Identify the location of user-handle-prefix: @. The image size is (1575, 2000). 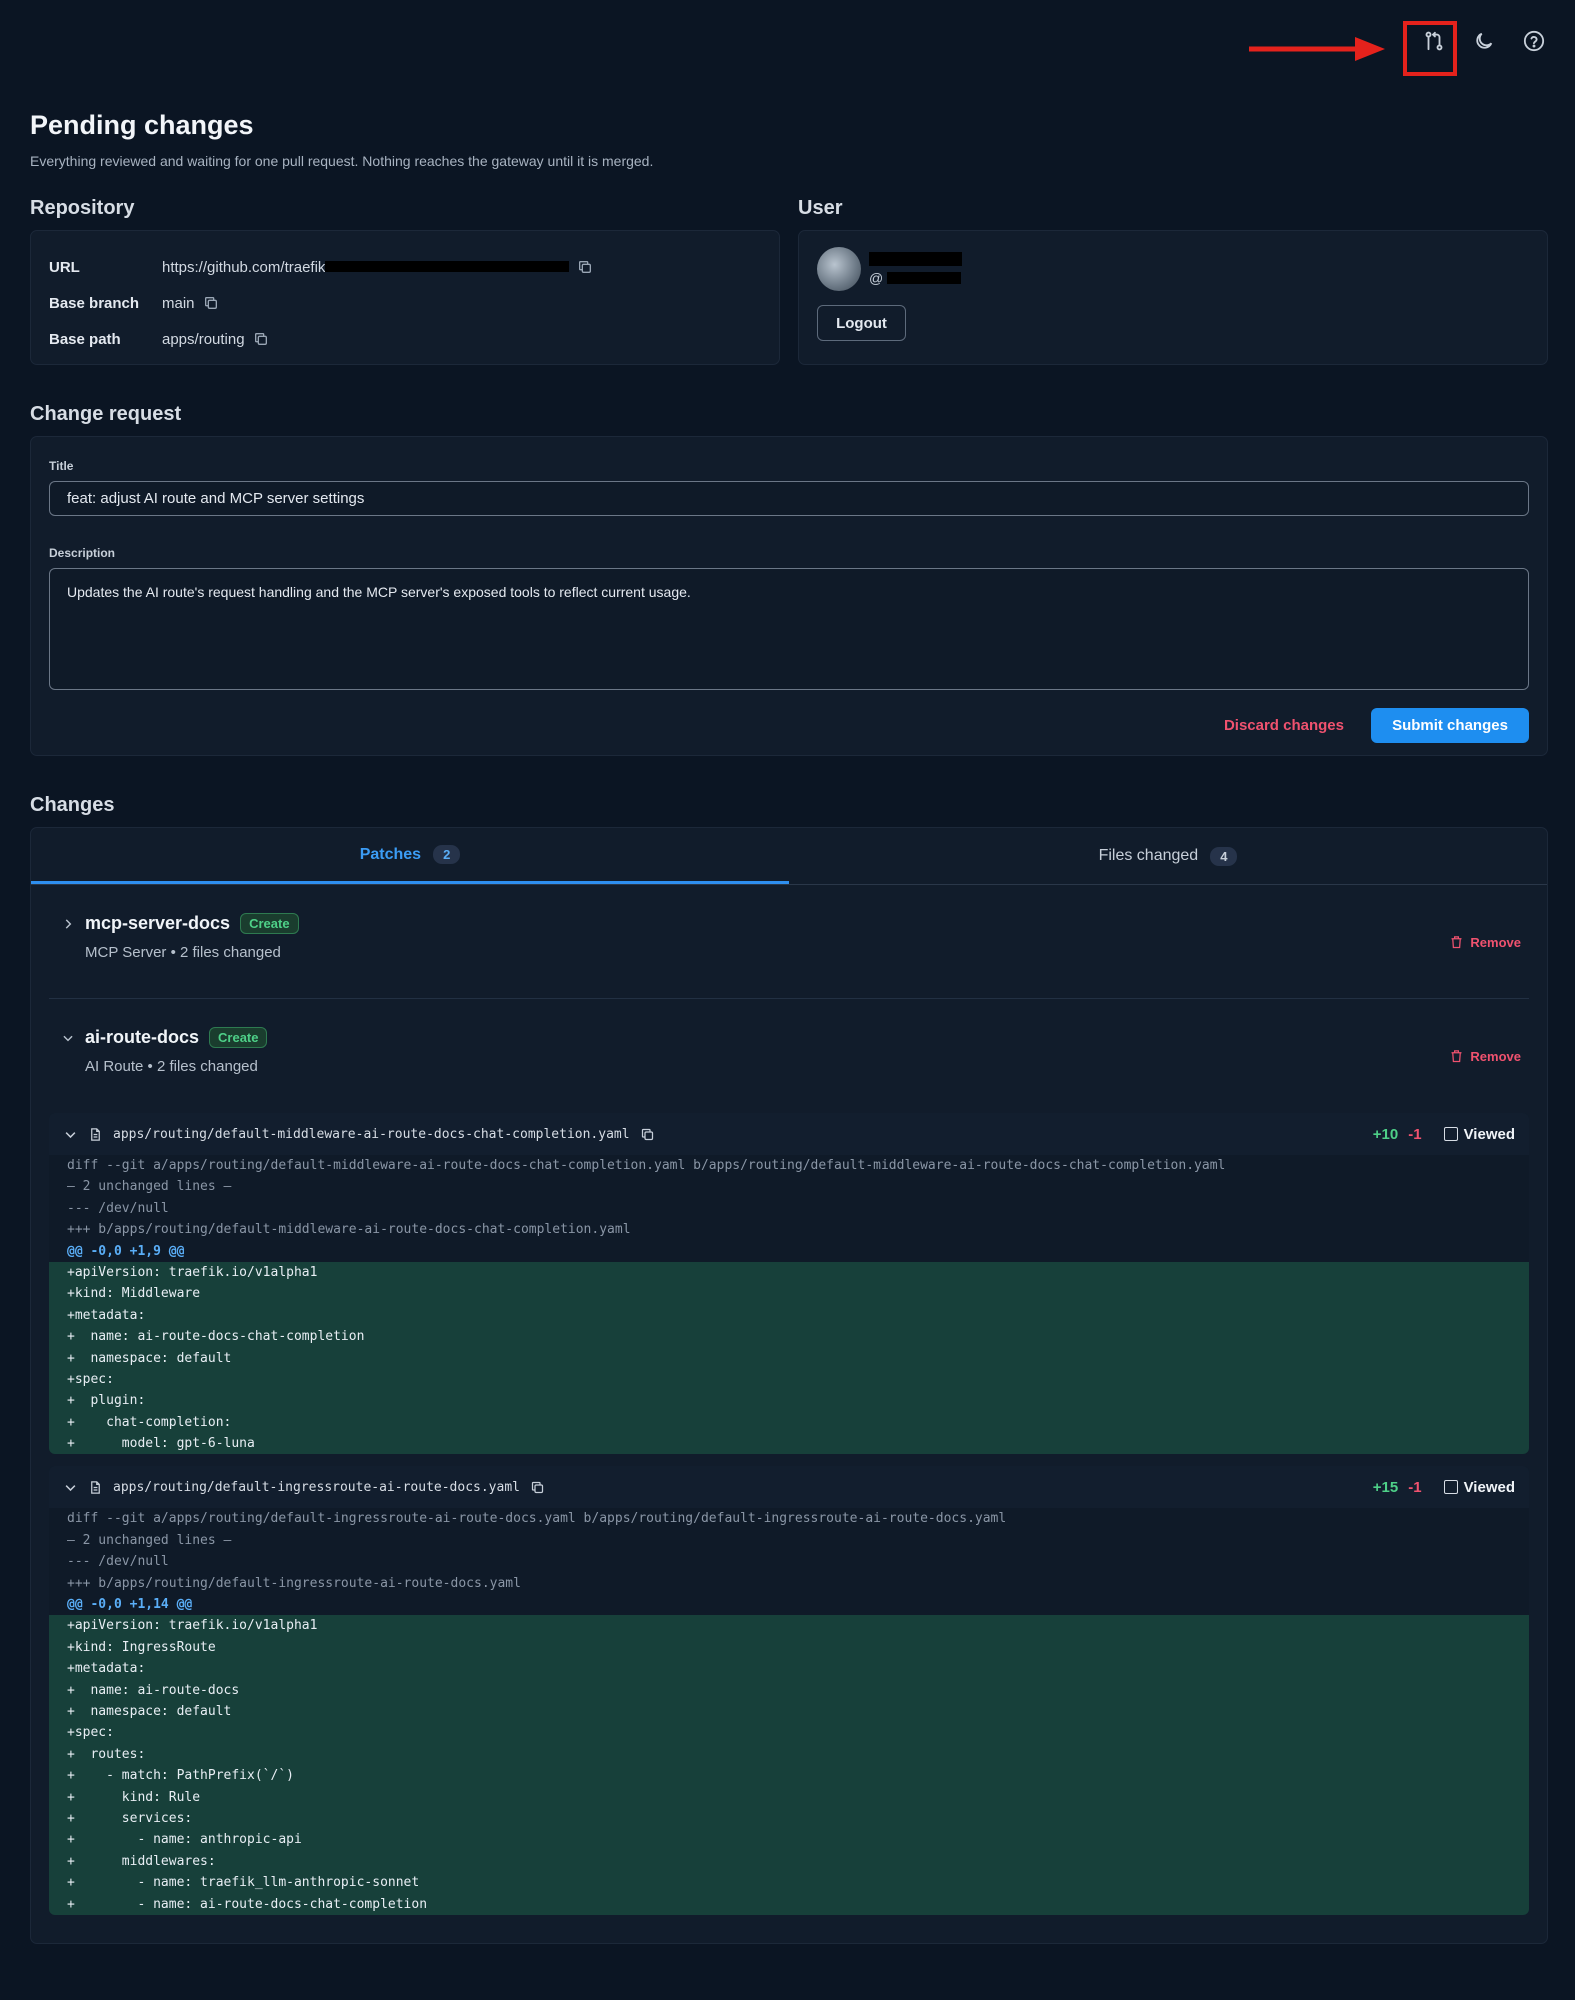
(876, 278).